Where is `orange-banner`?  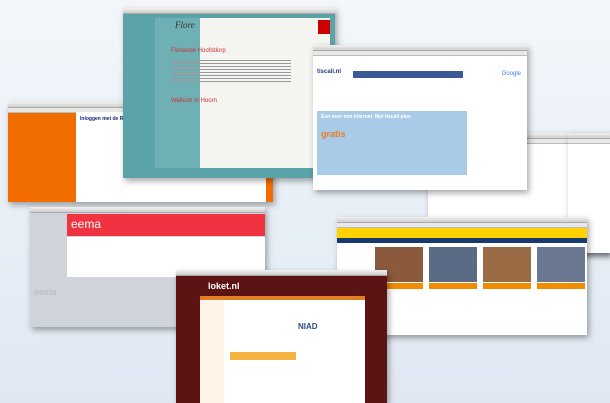 orange-banner is located at coordinates (263, 356).